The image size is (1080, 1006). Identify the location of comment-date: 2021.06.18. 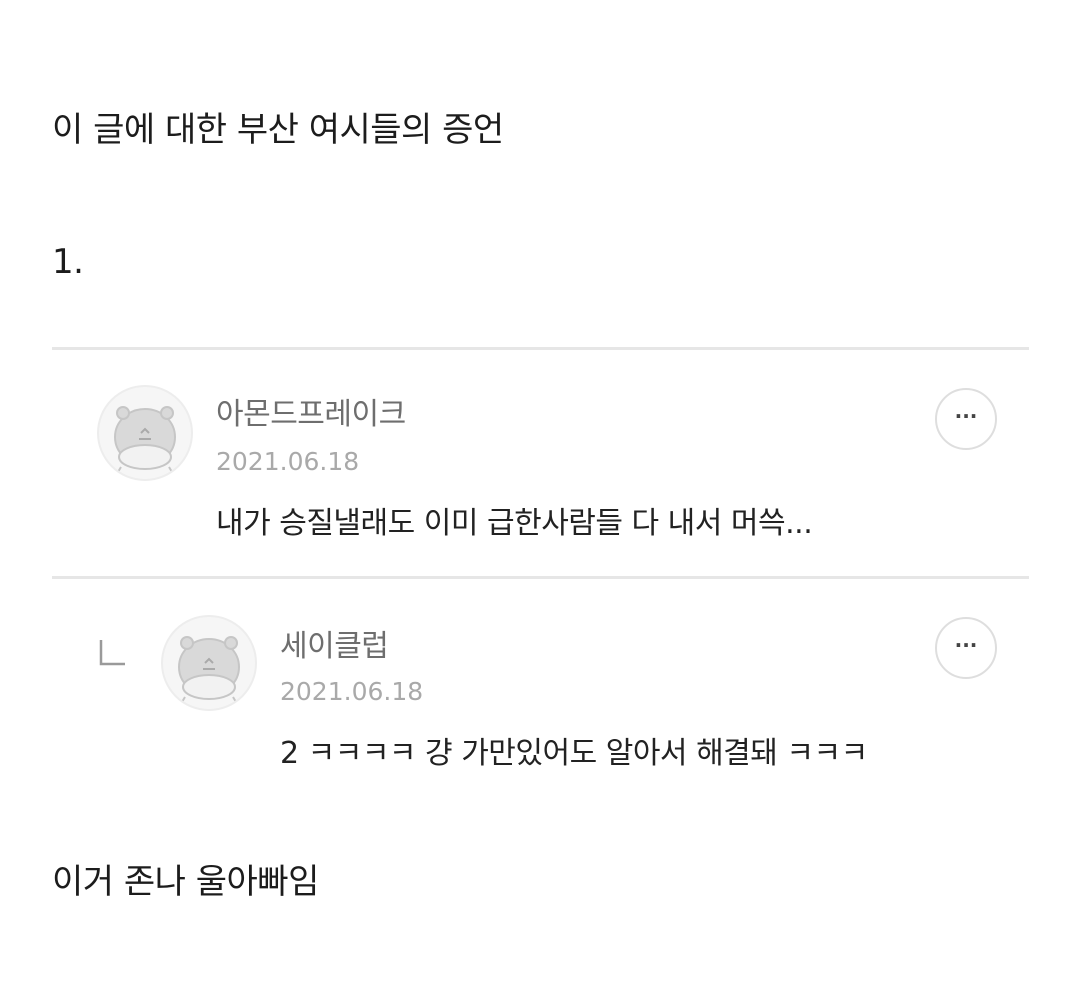
(288, 461).